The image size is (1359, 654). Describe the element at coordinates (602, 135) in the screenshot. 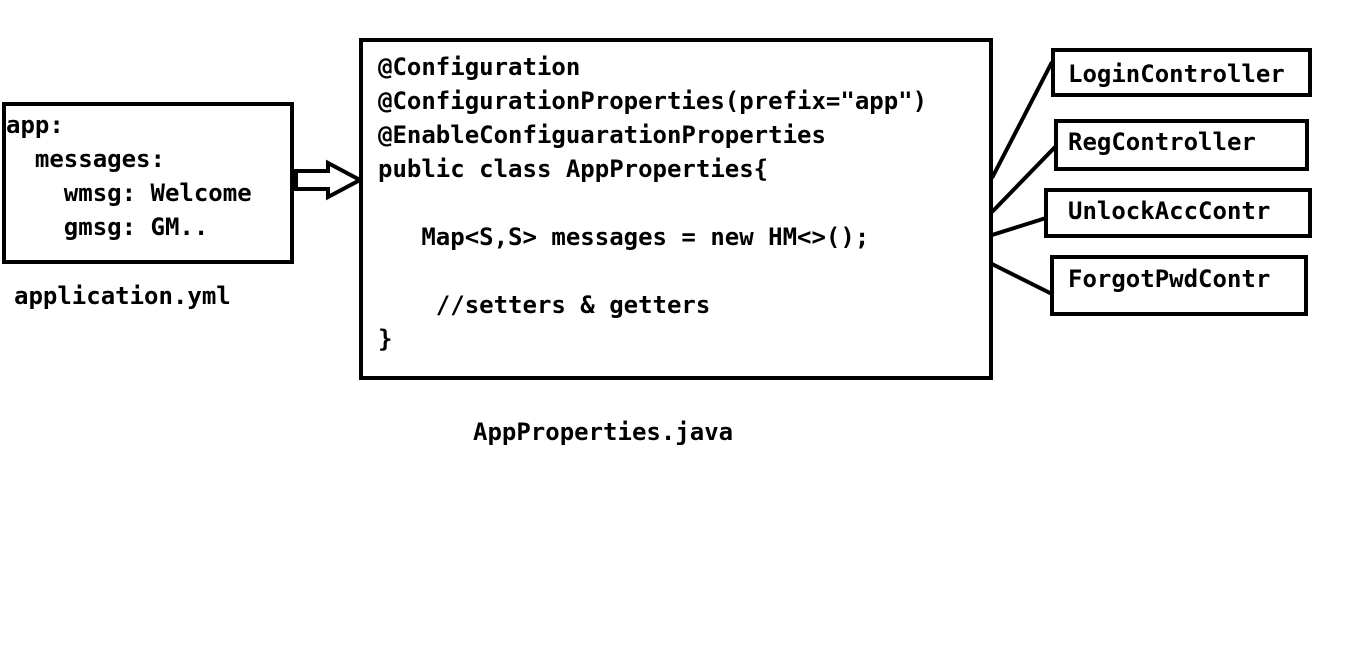

I see `java-line: @EnableConfiguarationProperties` at that location.